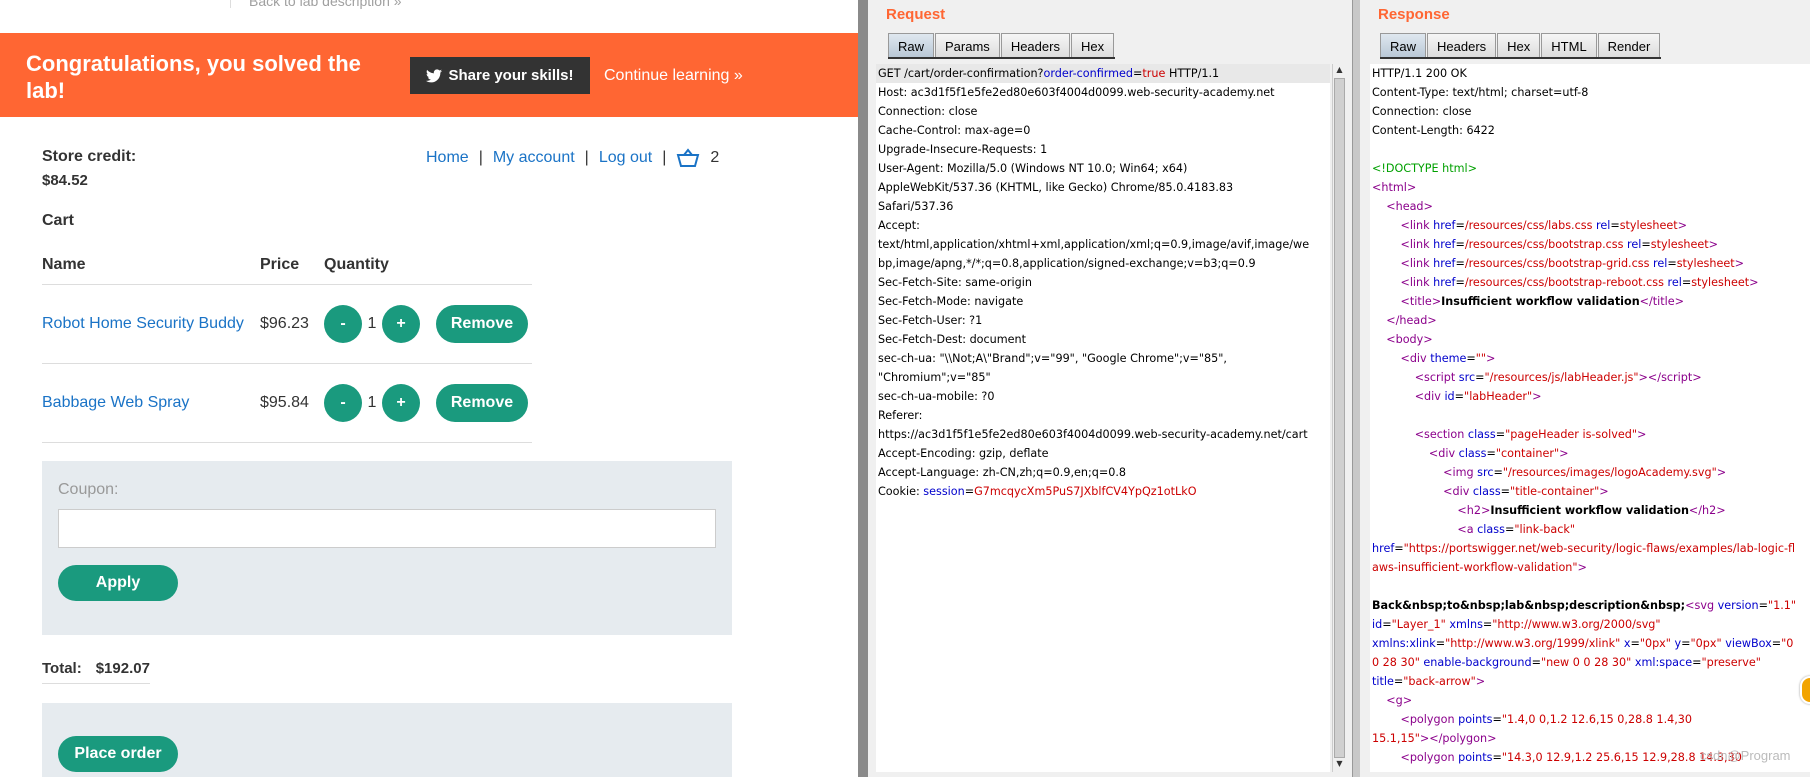 The image size is (1810, 777). I want to click on product-link: Babbage Web Spray, so click(115, 402).